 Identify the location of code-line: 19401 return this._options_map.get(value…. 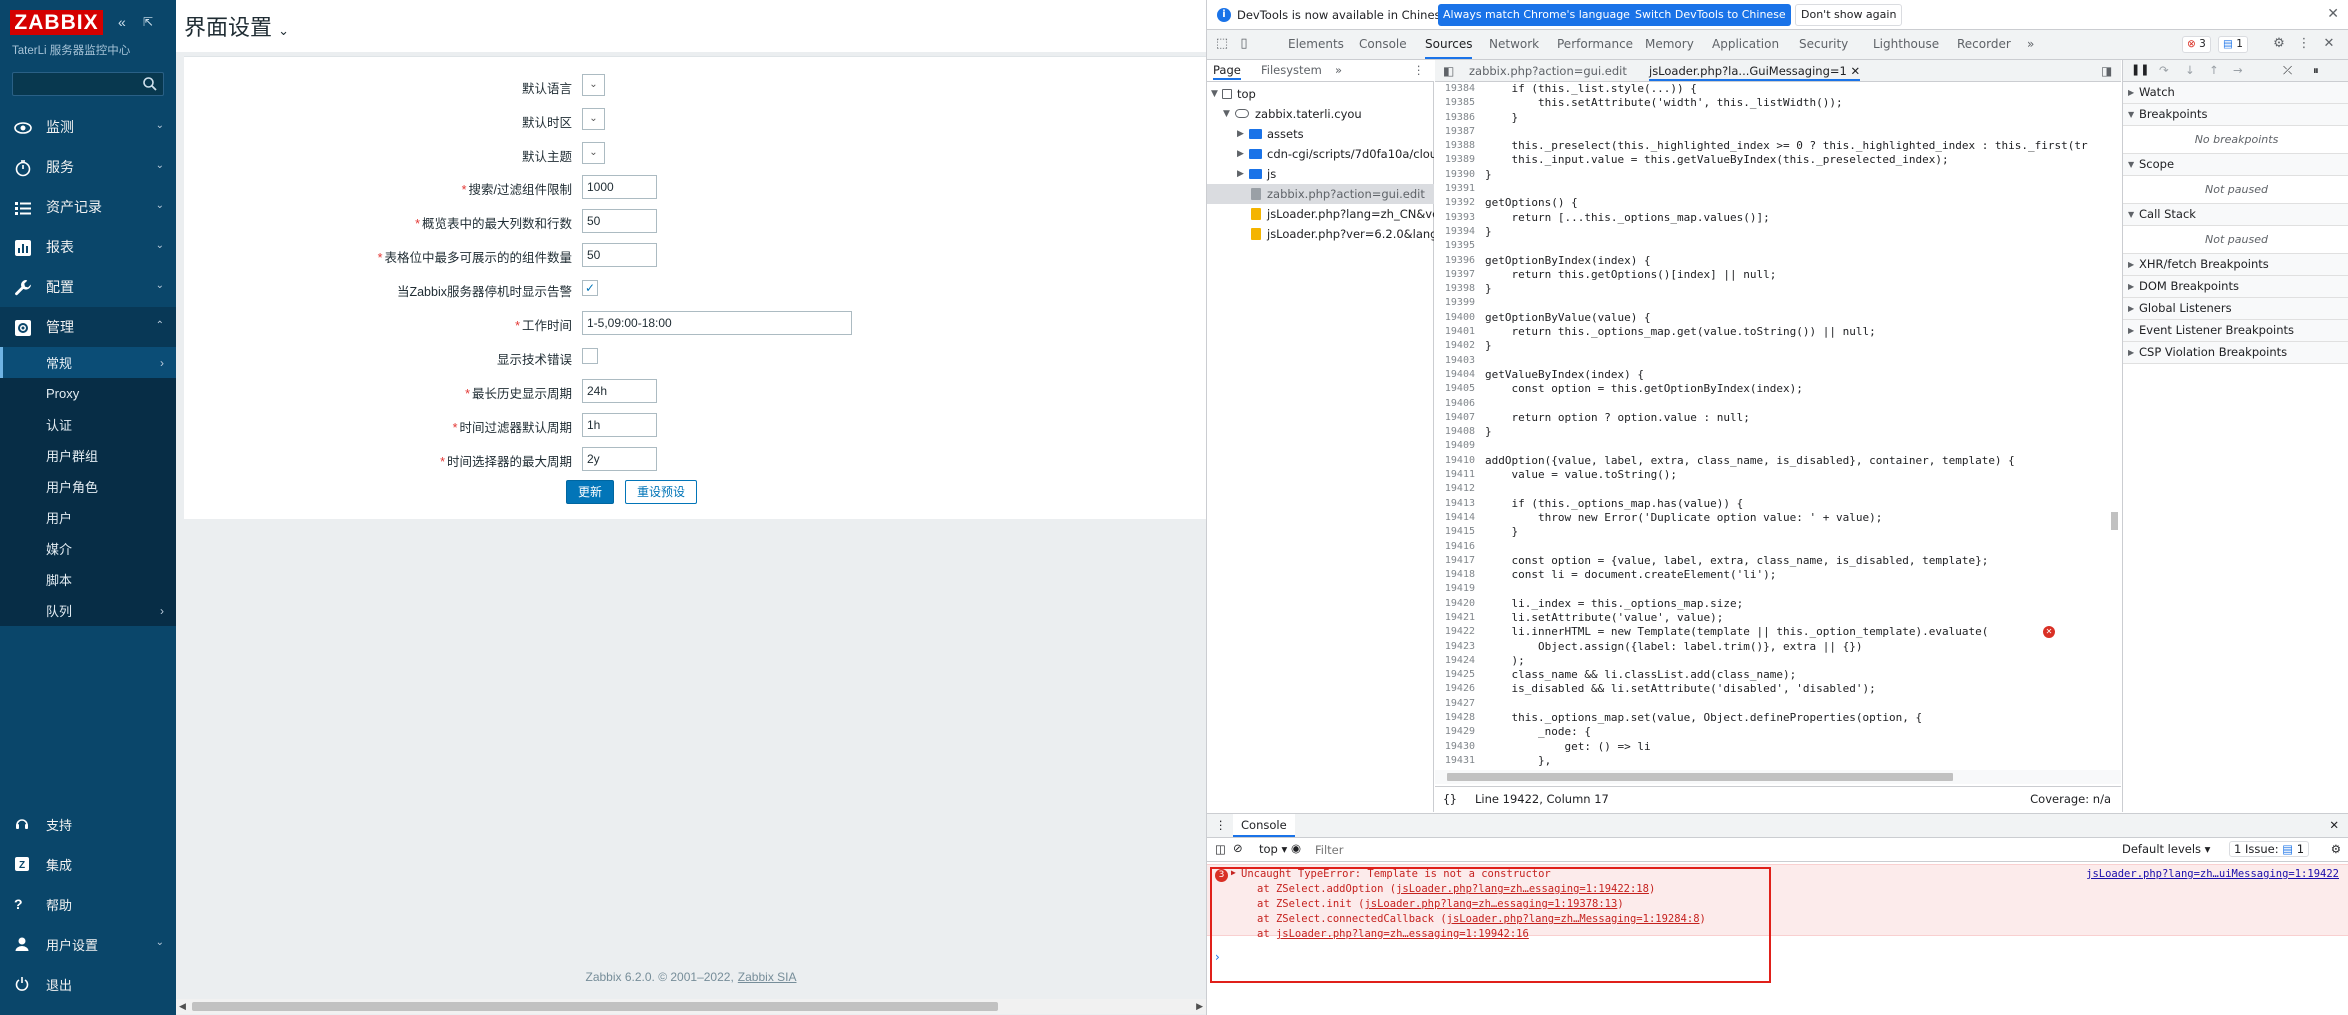
(1778, 332).